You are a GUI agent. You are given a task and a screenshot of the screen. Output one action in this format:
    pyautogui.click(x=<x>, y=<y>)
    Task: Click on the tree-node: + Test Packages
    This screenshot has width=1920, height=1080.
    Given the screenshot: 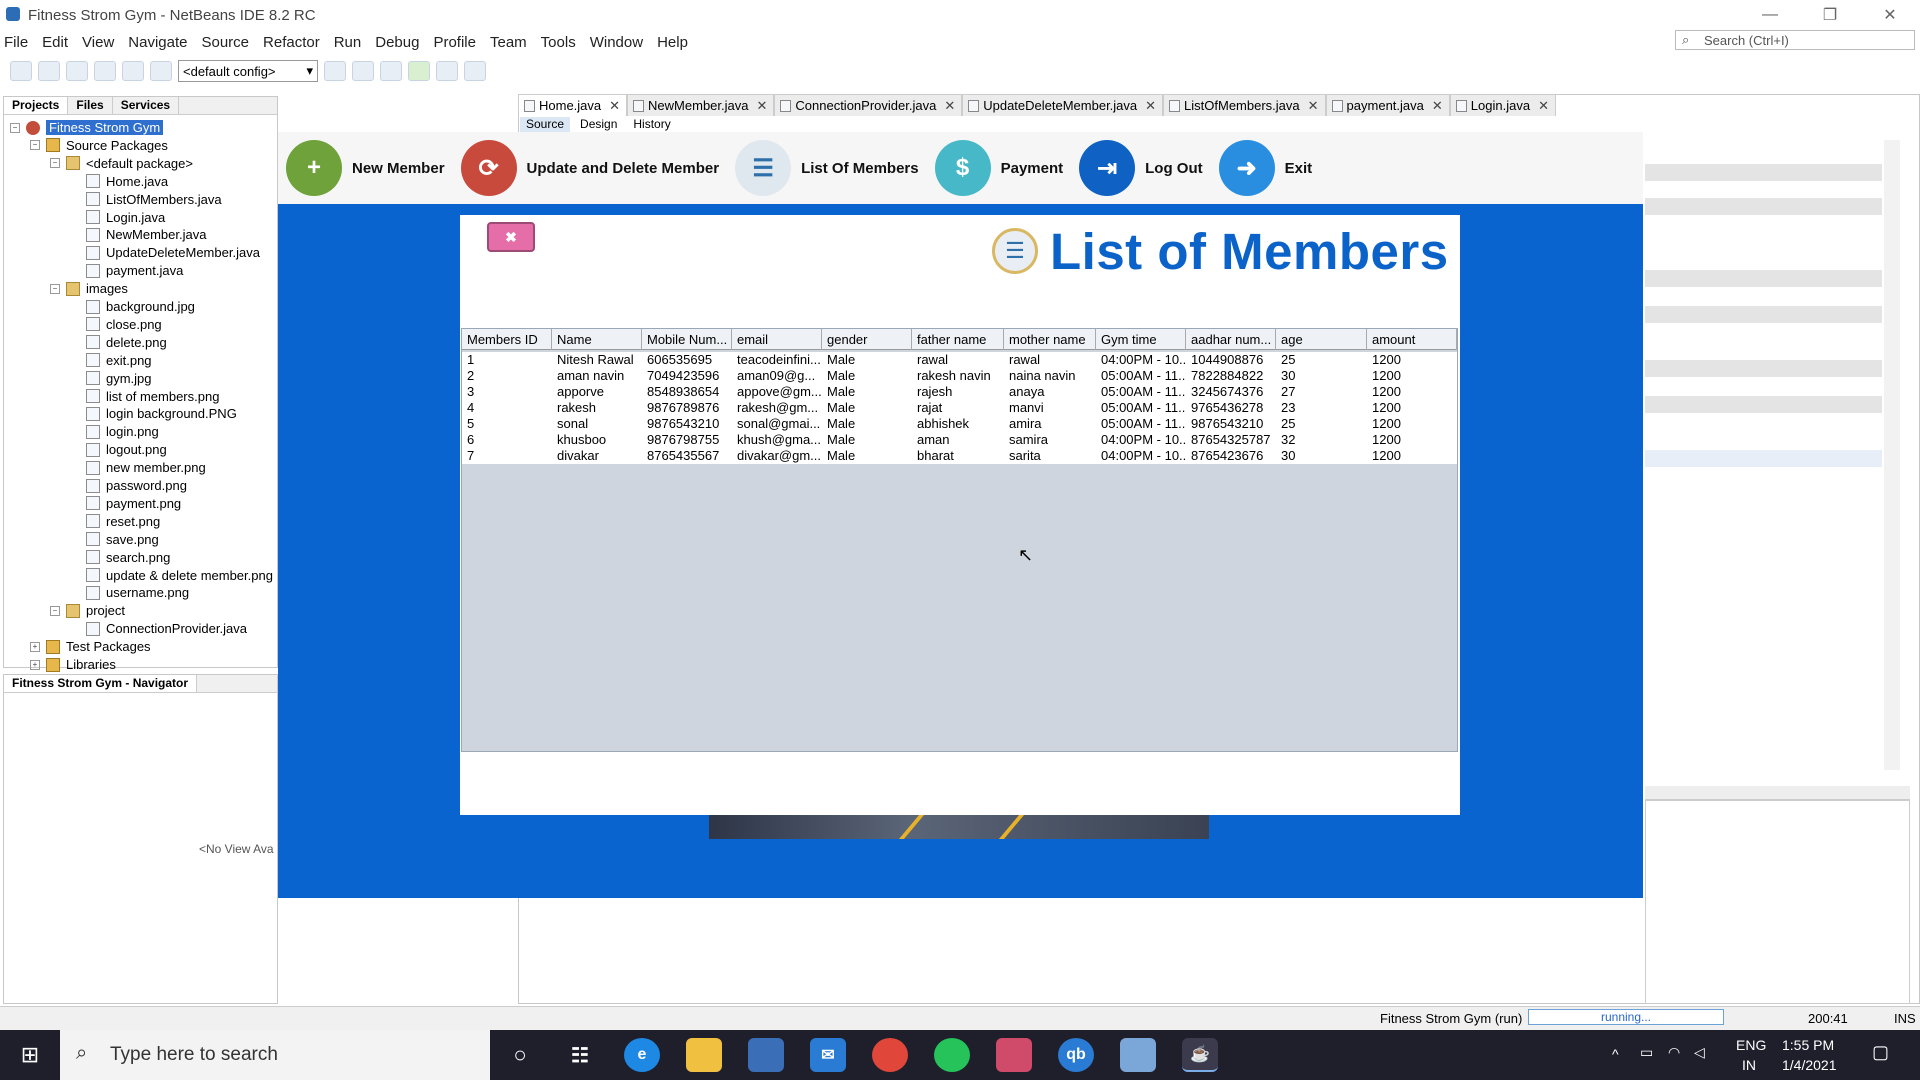 What is the action you would take?
    pyautogui.click(x=90, y=646)
    